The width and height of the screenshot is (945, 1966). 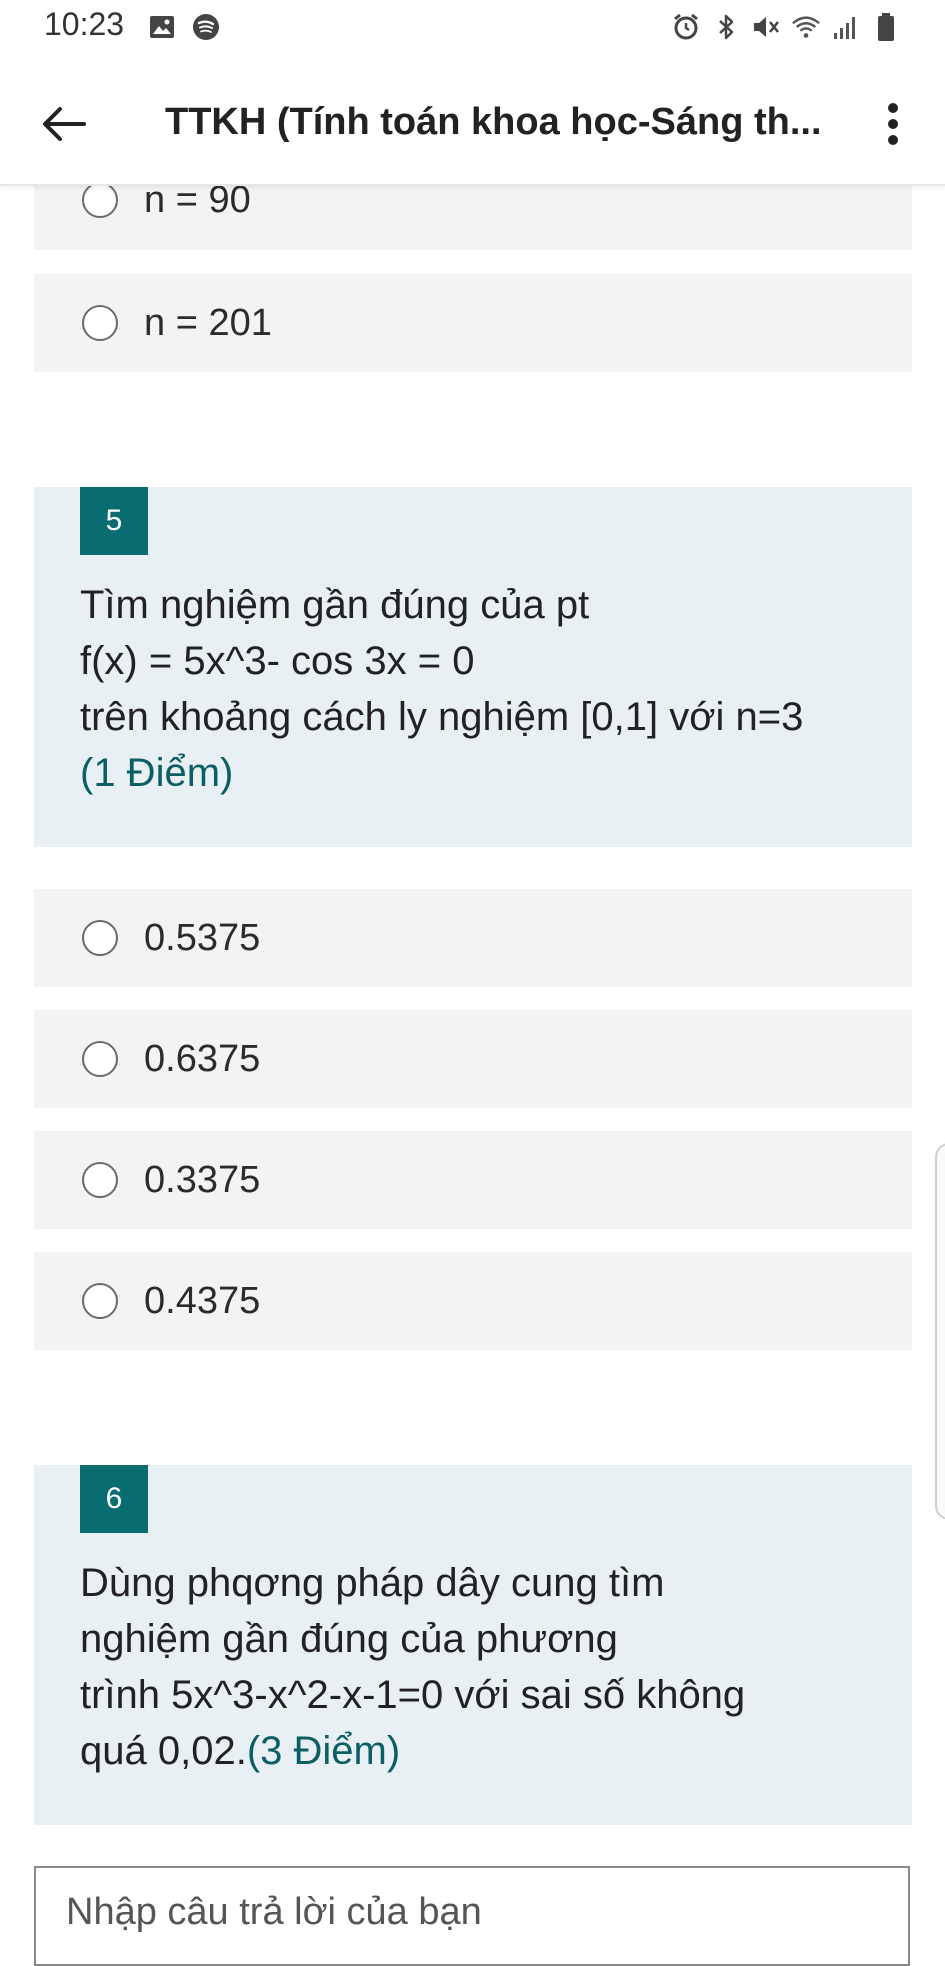 I want to click on spotify-icon, so click(x=206, y=27).